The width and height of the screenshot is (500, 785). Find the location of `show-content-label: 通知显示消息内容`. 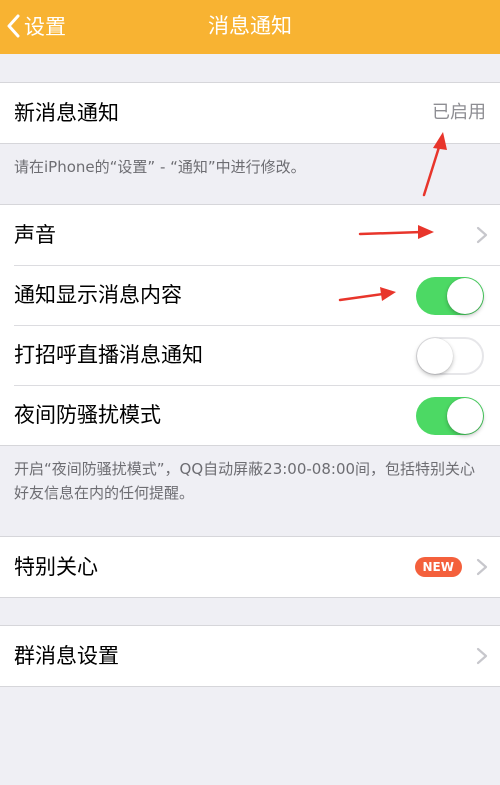

show-content-label: 通知显示消息内容 is located at coordinates (98, 295).